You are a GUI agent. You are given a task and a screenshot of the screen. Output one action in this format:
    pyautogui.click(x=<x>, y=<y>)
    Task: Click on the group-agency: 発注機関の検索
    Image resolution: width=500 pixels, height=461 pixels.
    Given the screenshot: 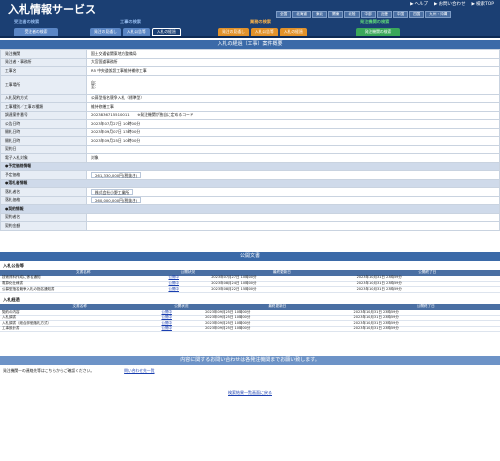 What is the action you would take?
    pyautogui.click(x=375, y=21)
    